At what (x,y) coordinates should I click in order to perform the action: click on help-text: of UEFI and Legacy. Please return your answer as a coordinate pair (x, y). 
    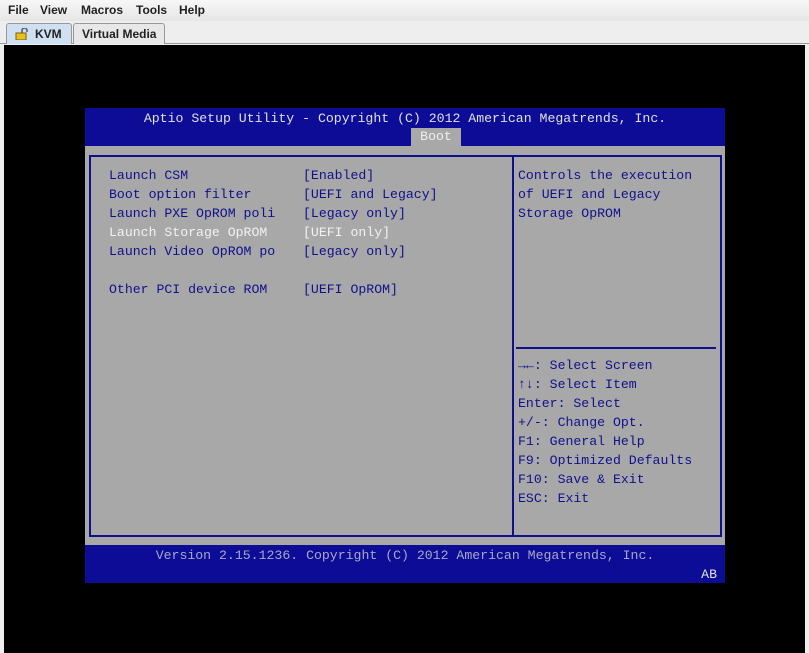
    Looking at the image, I should click on (589, 194).